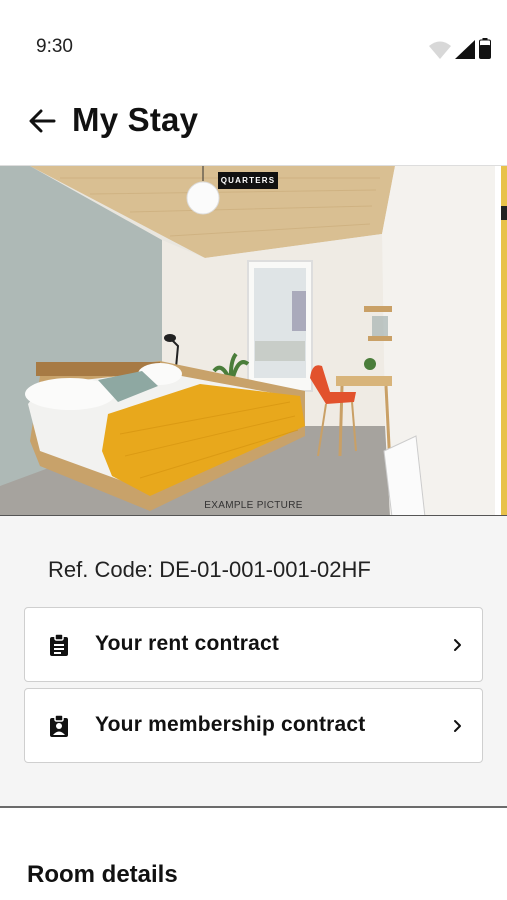 The image size is (507, 900). I want to click on arrow-left-icon, so click(42, 125).